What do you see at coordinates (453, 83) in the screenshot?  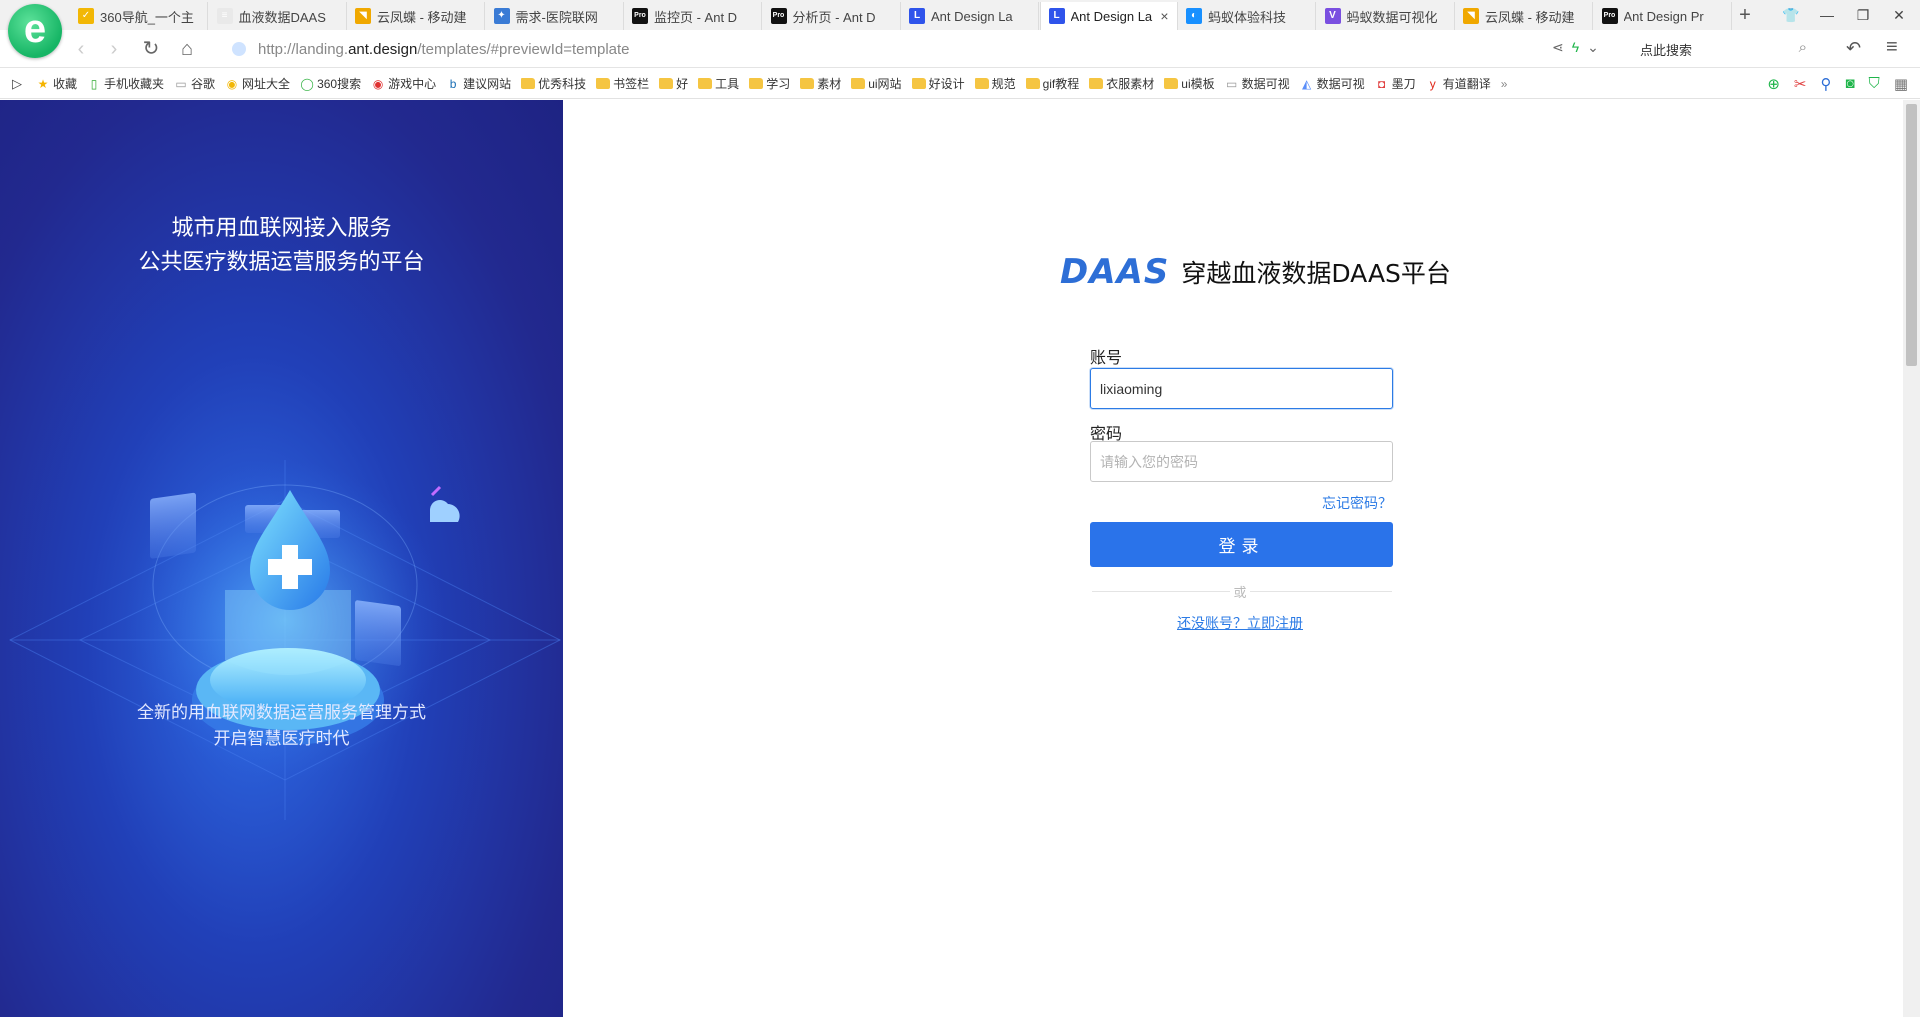 I see `bing-icon: b` at bounding box center [453, 83].